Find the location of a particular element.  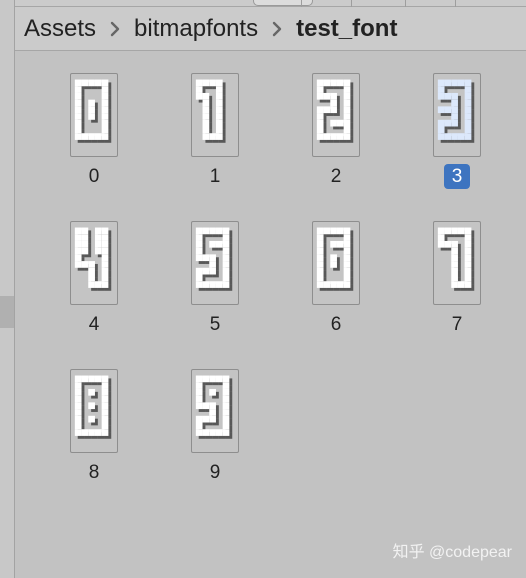

toolbar-strip is located at coordinates (270, 3).